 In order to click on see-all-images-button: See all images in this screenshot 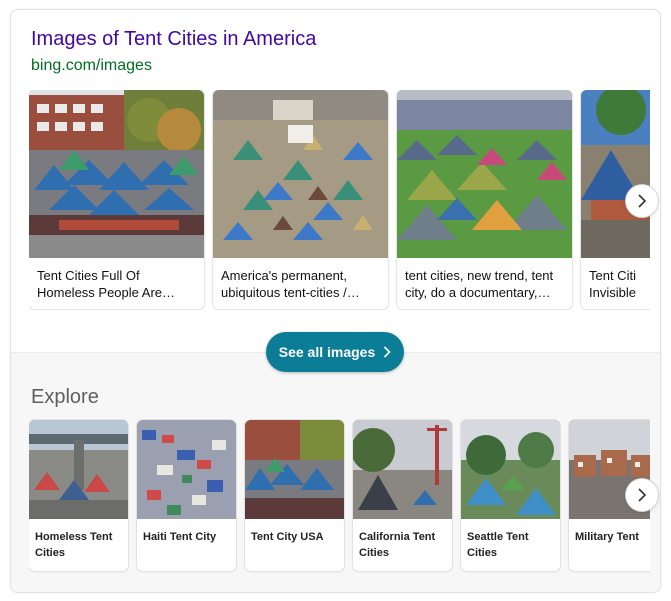, I will do `click(335, 352)`.